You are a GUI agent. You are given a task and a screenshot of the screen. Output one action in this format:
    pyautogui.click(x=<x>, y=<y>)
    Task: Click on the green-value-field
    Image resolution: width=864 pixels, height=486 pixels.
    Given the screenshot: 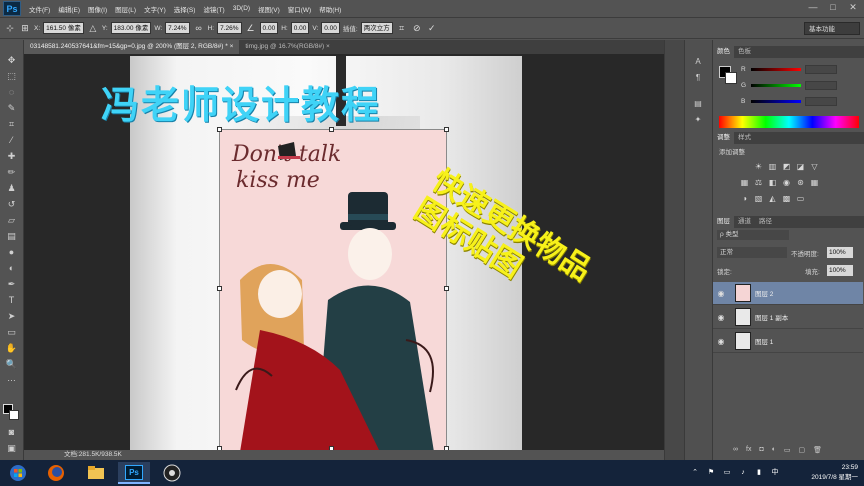 What is the action you would take?
    pyautogui.click(x=821, y=85)
    